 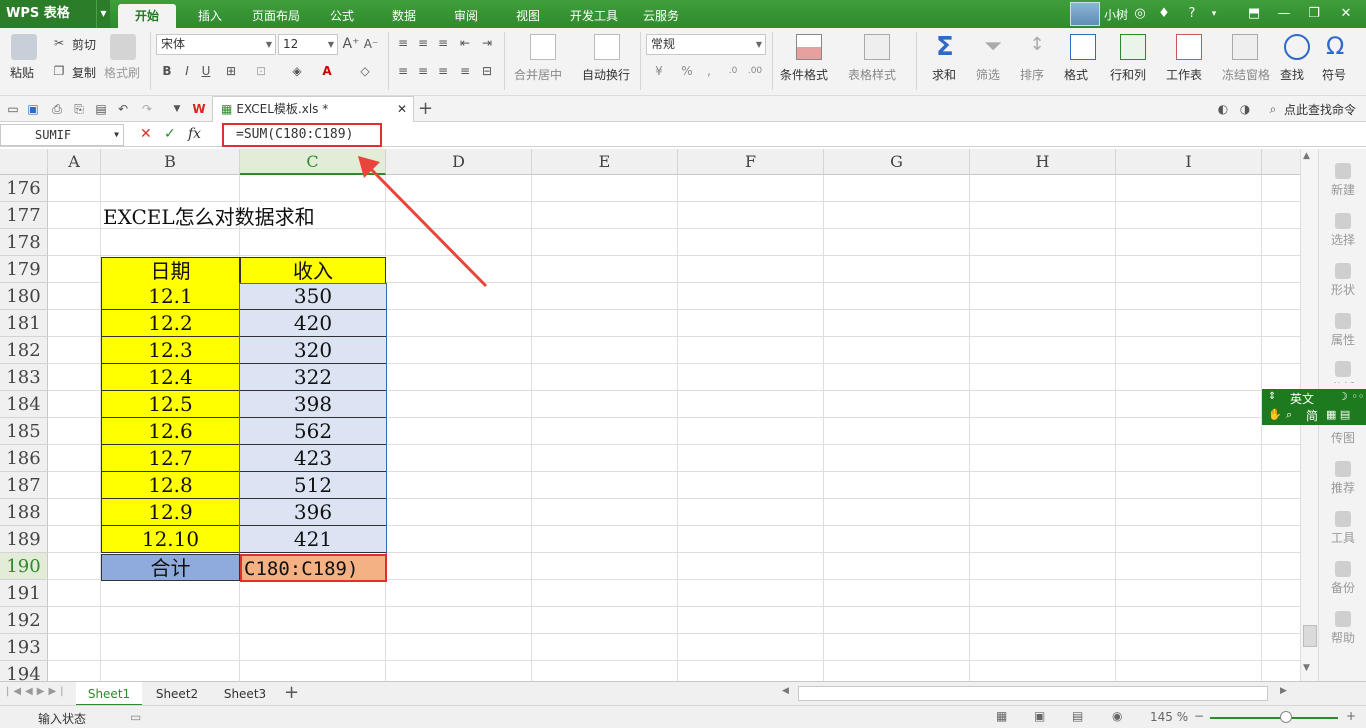 I want to click on symbol-button: 符号, so click(x=1334, y=74).